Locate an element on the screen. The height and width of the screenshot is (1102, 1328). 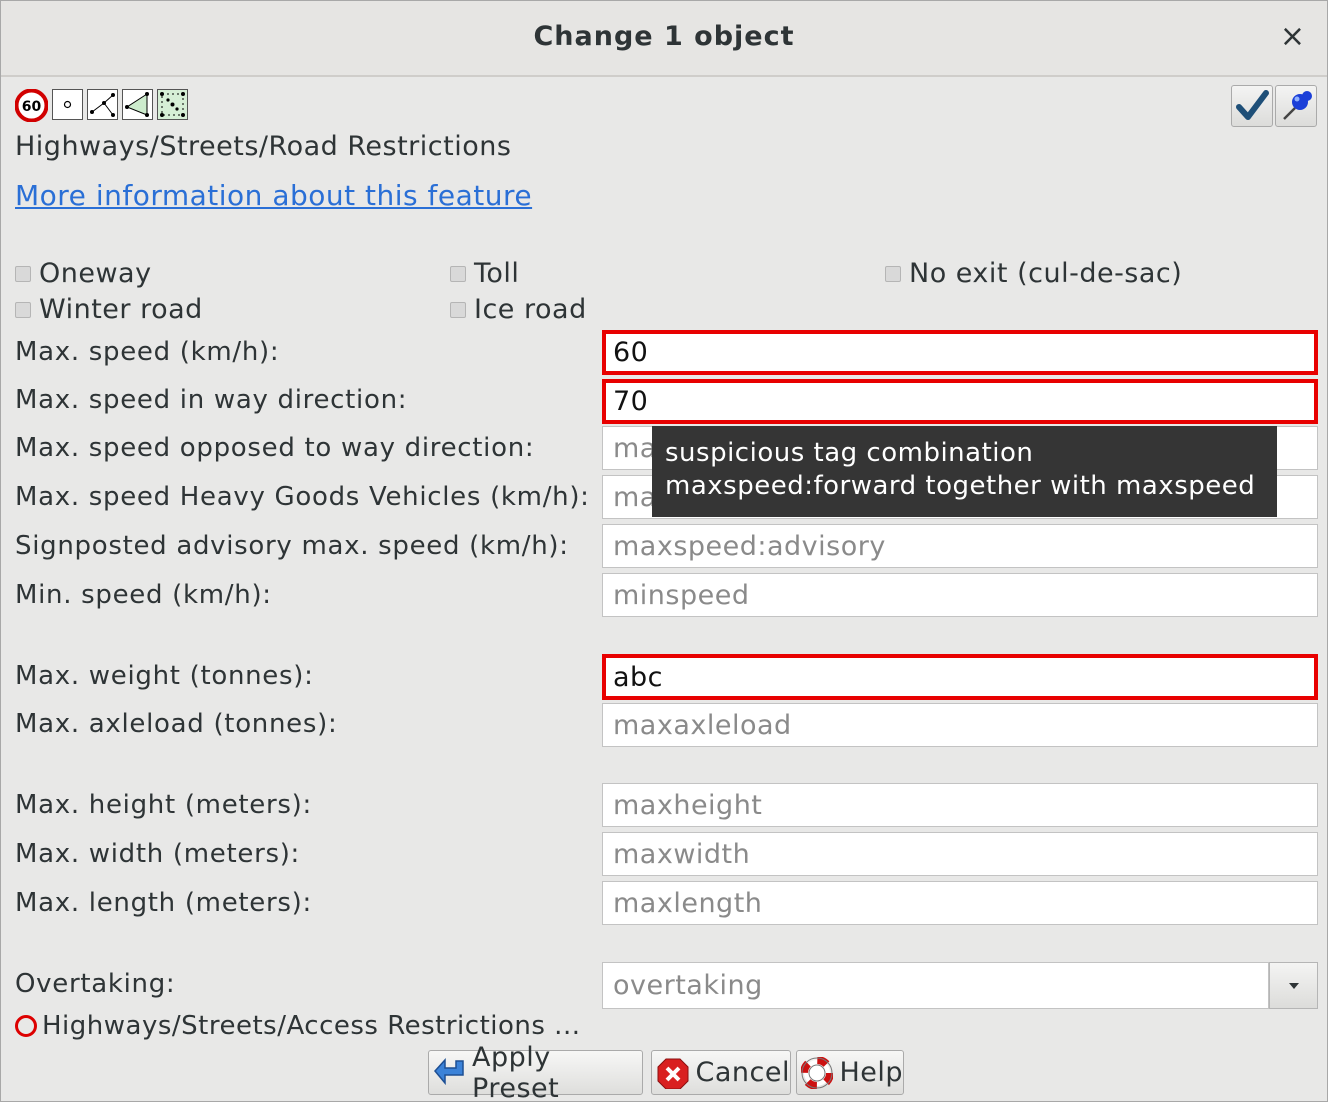
input-placeholder: maxlength is located at coordinates (688, 903).